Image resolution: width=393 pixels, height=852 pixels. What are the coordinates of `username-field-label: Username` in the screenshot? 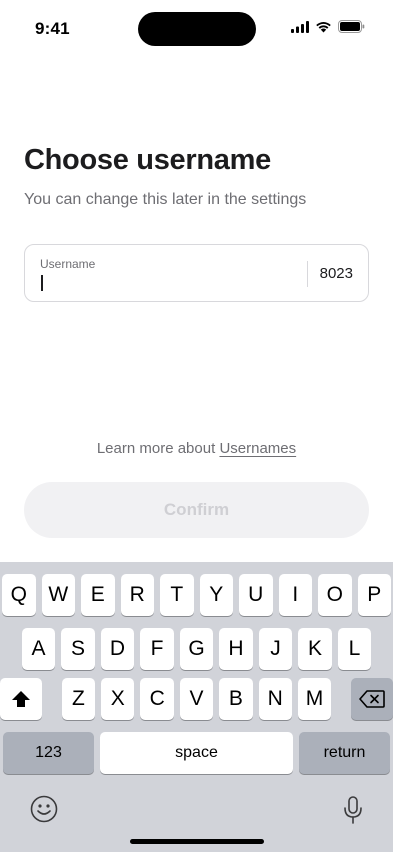 It's located at (68, 264).